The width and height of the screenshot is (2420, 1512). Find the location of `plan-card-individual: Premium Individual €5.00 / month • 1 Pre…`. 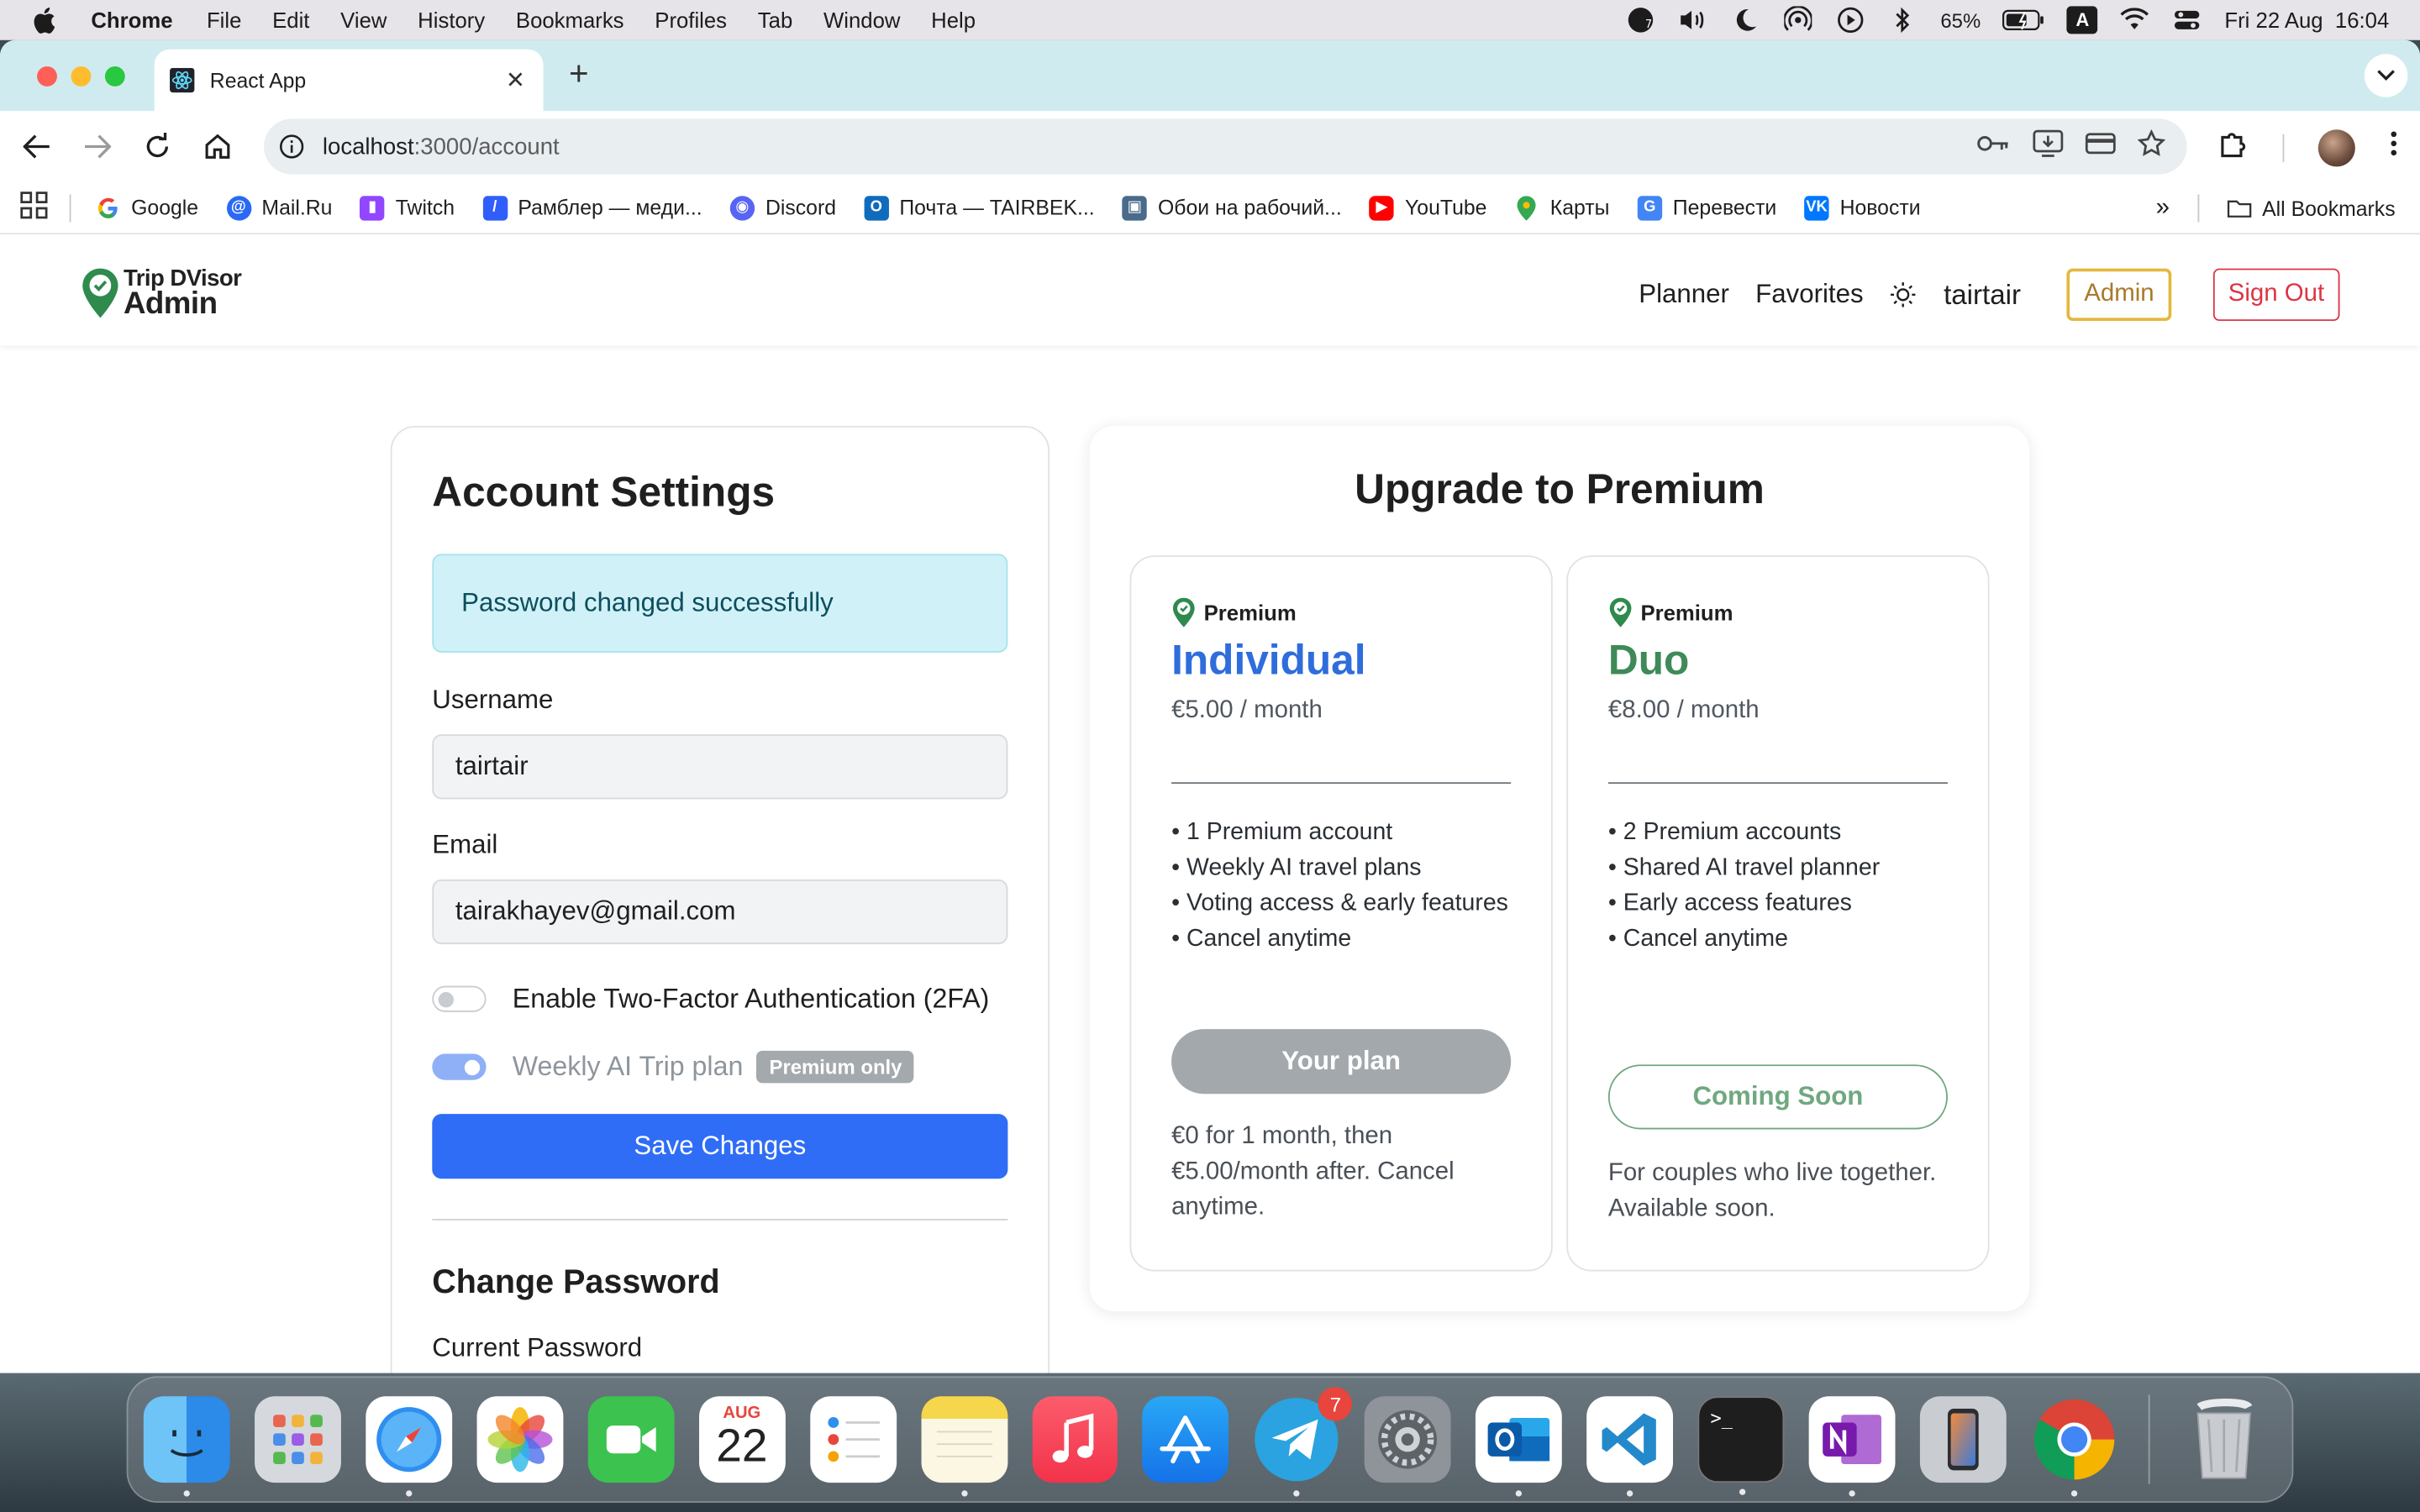

plan-card-individual: Premium Individual €5.00 / month • 1 Pre… is located at coordinates (1341, 913).